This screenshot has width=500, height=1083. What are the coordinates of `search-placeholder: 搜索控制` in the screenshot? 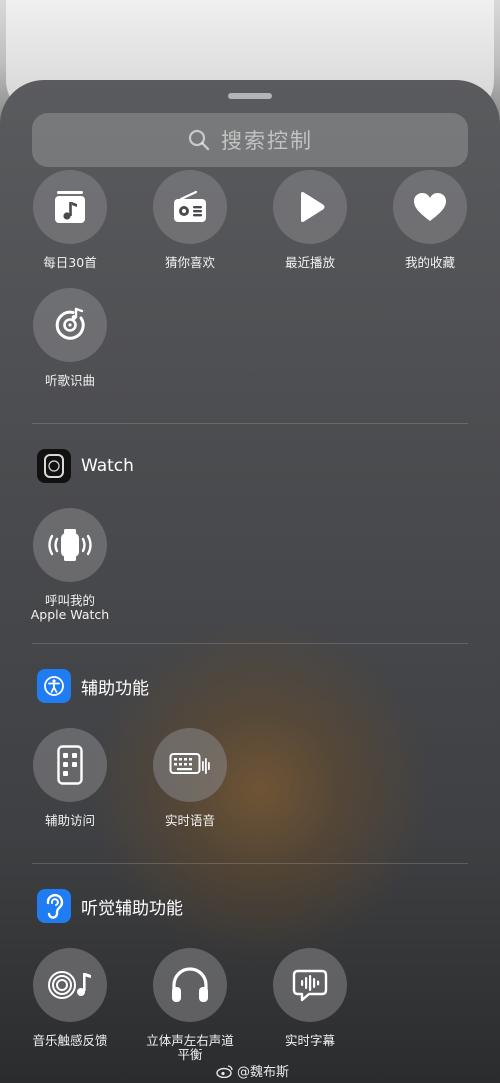 It's located at (267, 141).